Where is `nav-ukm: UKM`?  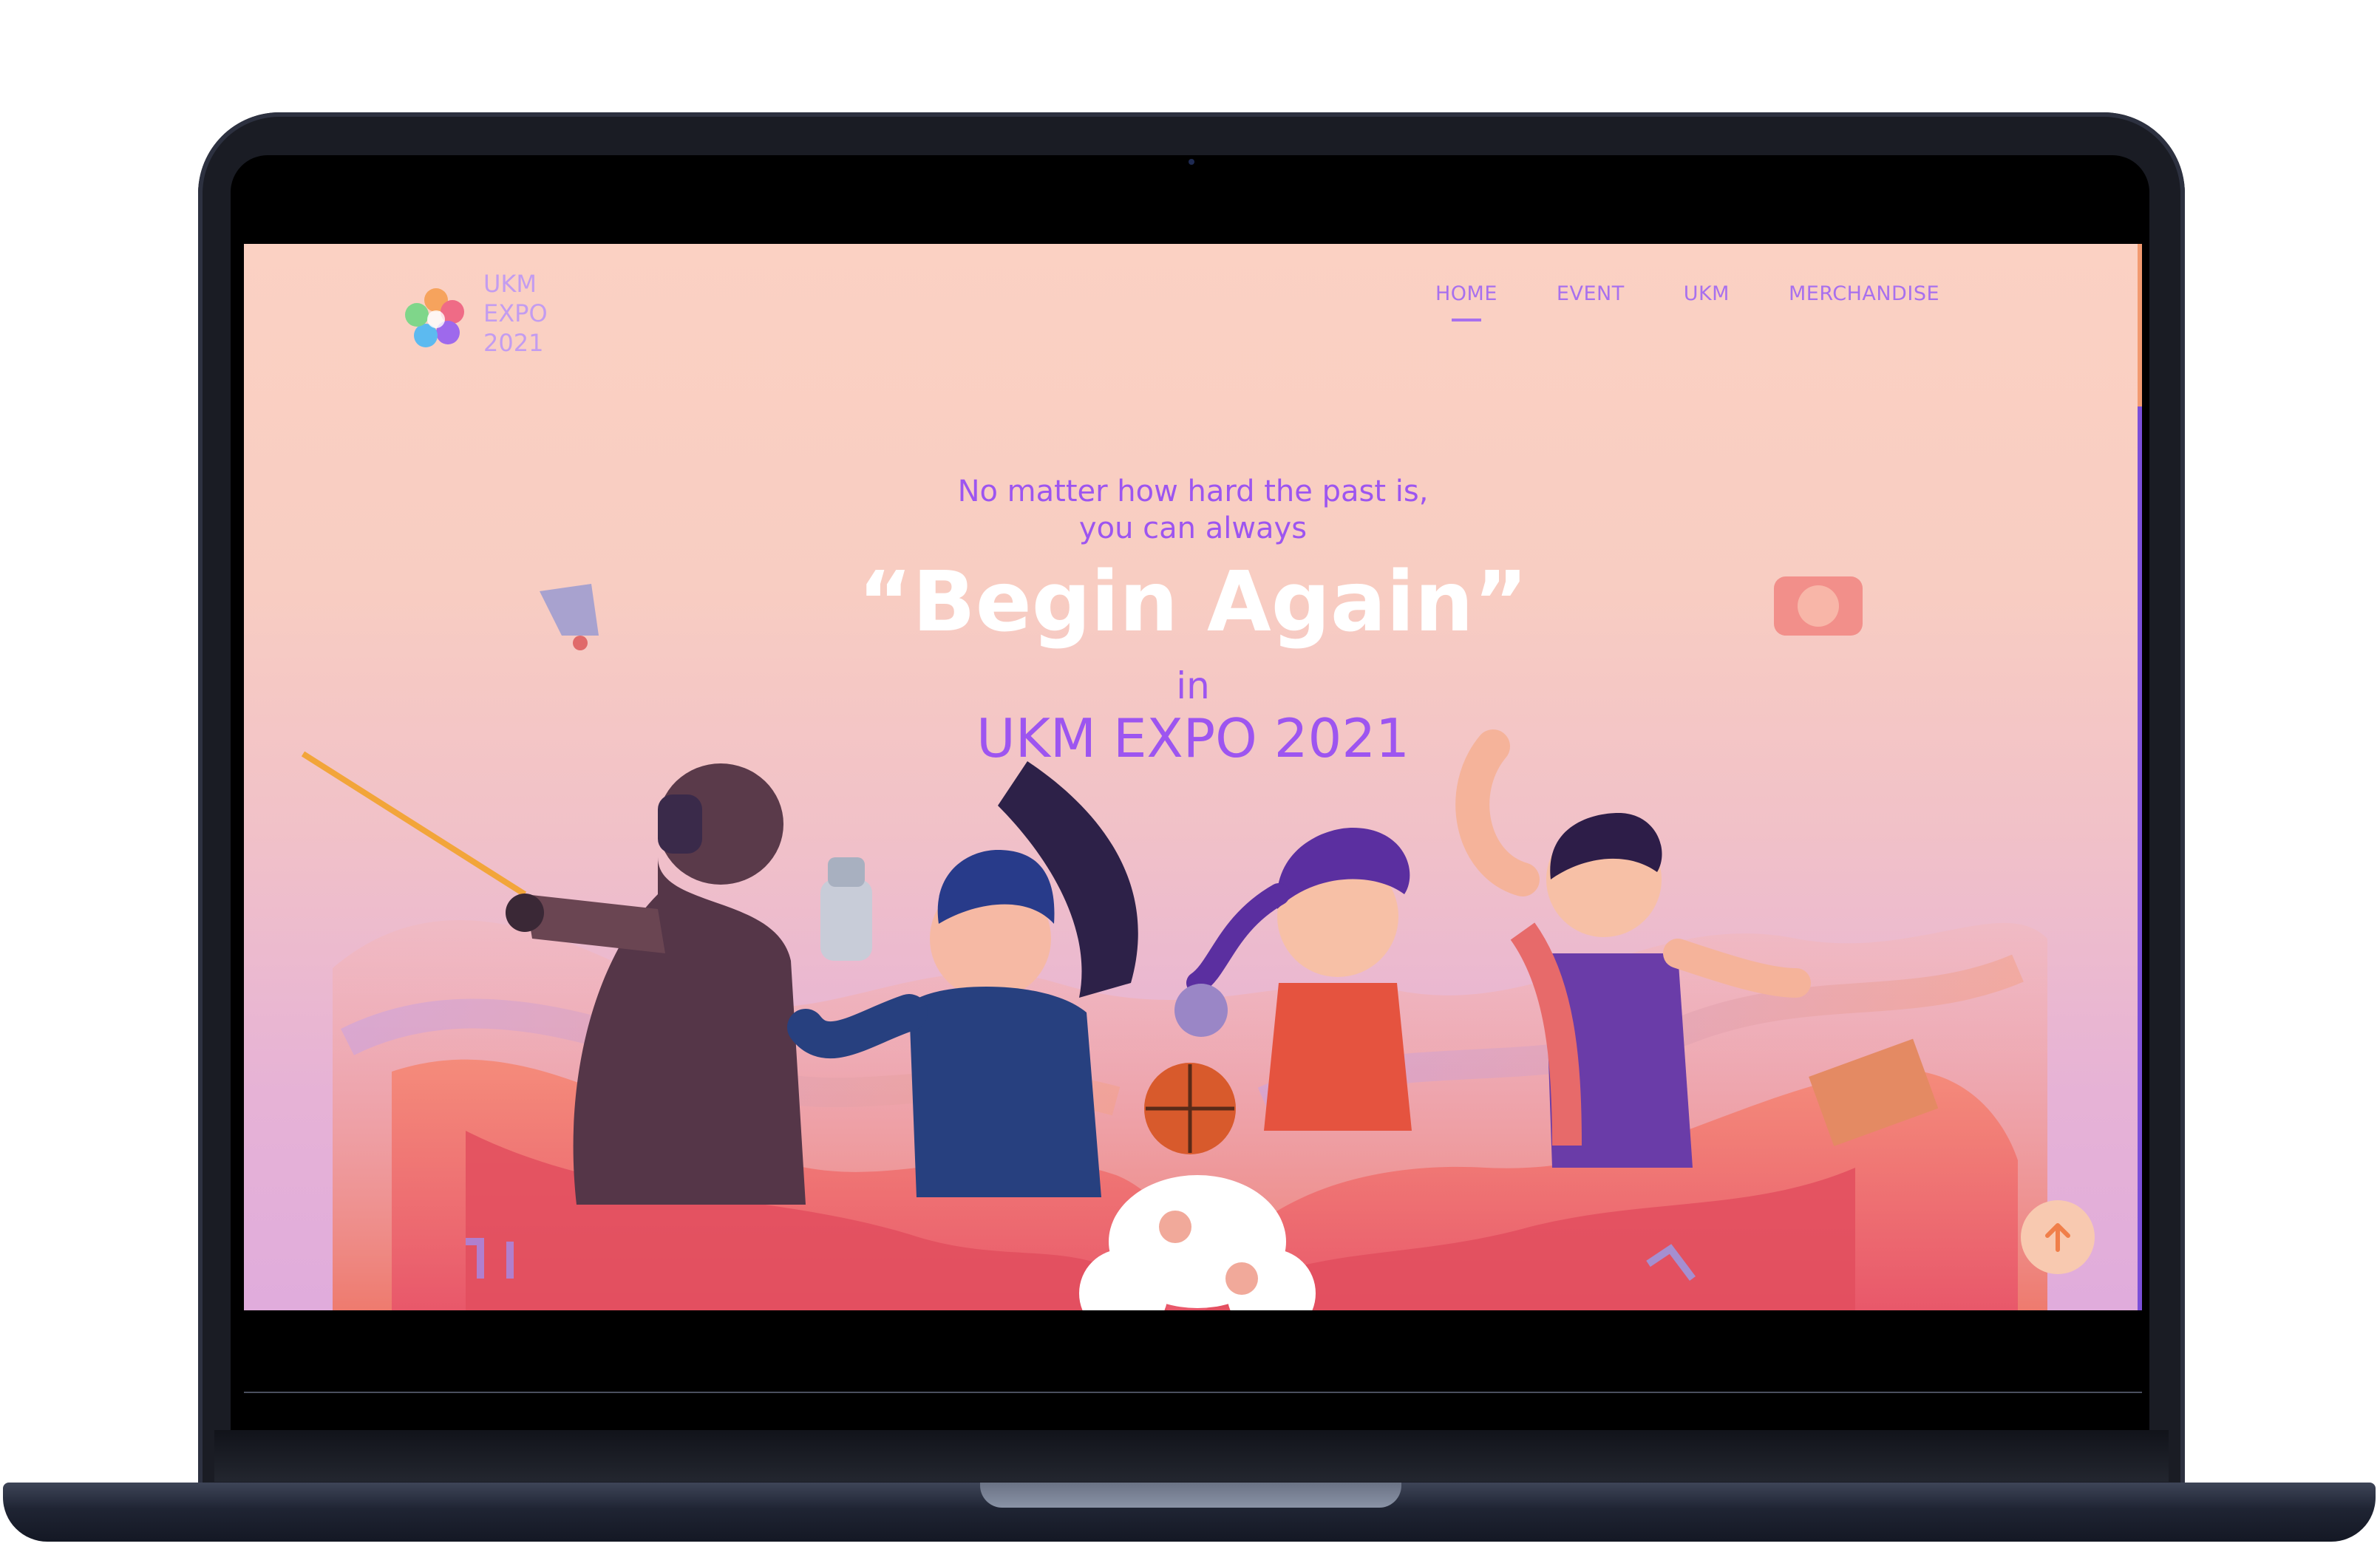
nav-ukm: UKM is located at coordinates (1707, 294).